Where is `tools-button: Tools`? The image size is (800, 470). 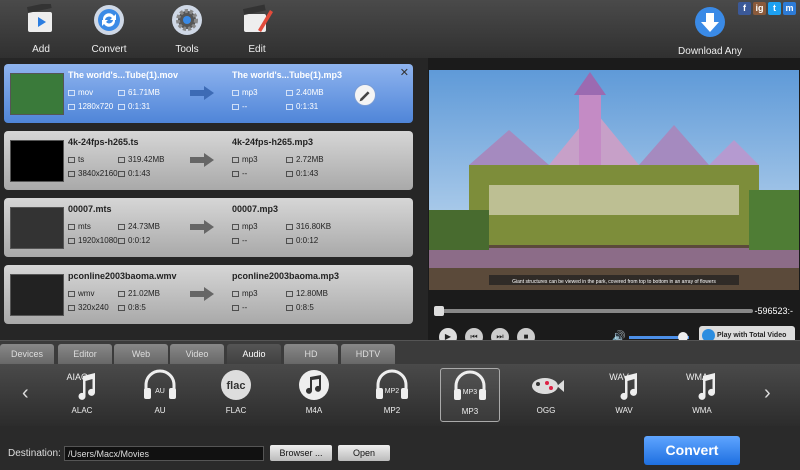
tools-button: Tools is located at coordinates (187, 29).